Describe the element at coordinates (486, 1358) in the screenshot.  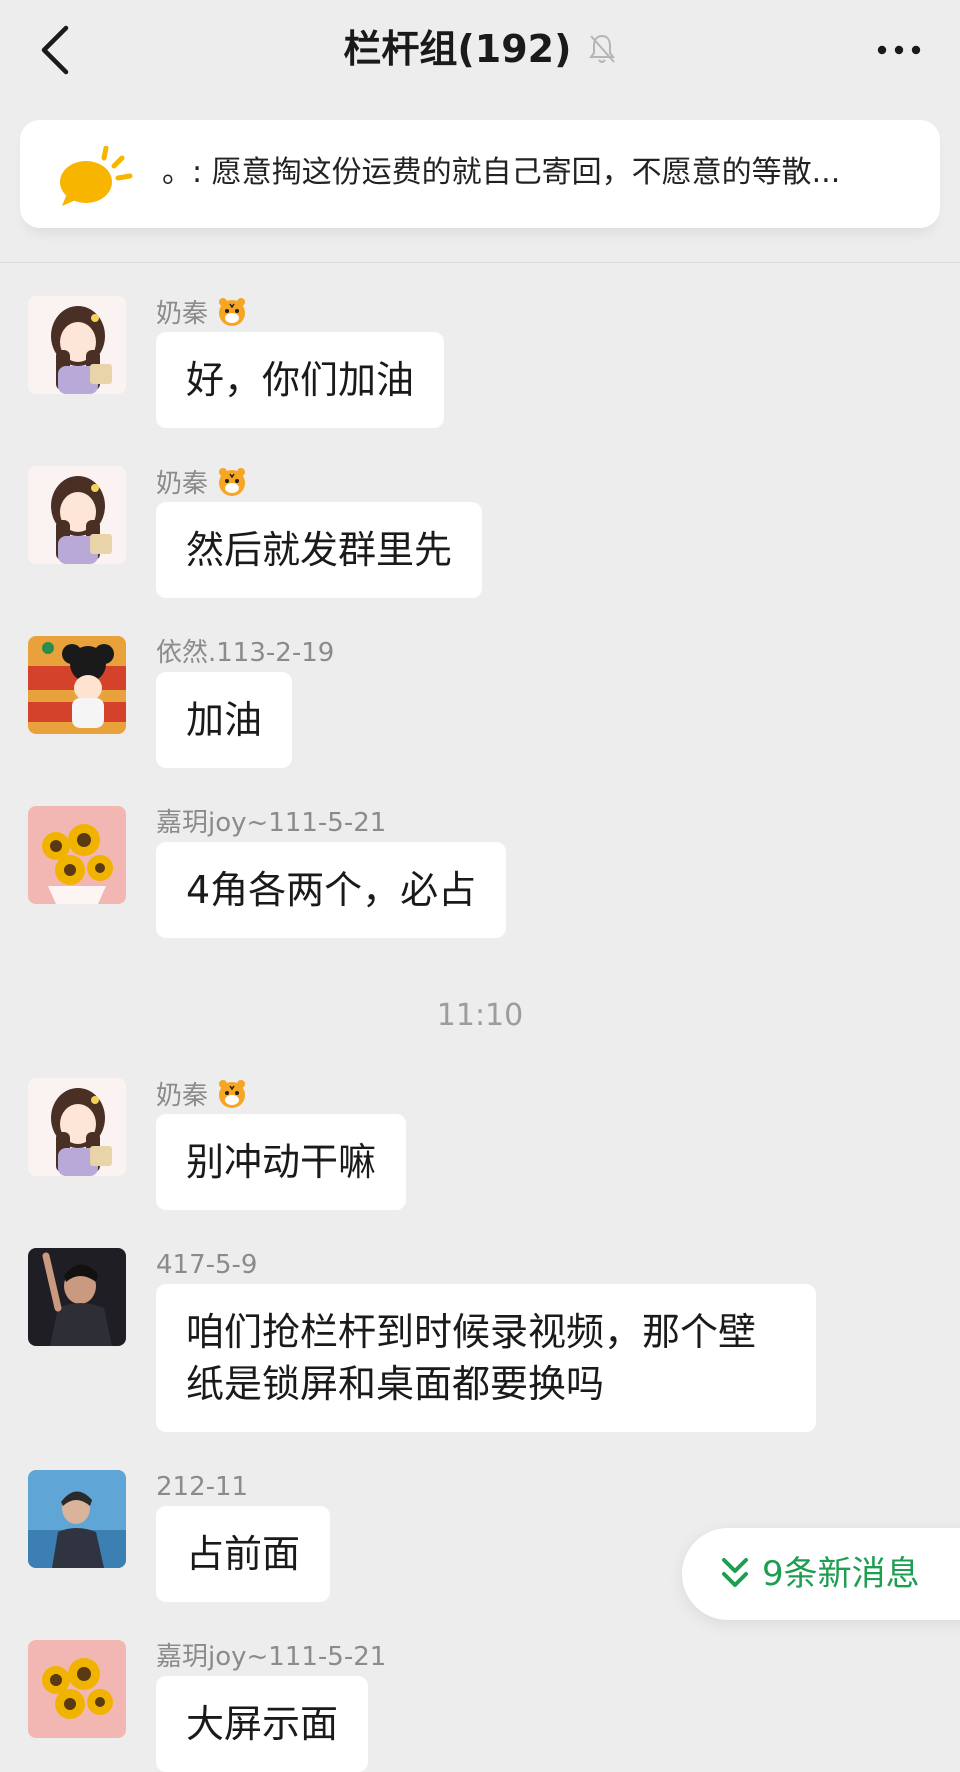
I see `message-bubble: 咱们抢栏杆到时候录视频，那个壁纸是锁屏和桌面都要换吗` at that location.